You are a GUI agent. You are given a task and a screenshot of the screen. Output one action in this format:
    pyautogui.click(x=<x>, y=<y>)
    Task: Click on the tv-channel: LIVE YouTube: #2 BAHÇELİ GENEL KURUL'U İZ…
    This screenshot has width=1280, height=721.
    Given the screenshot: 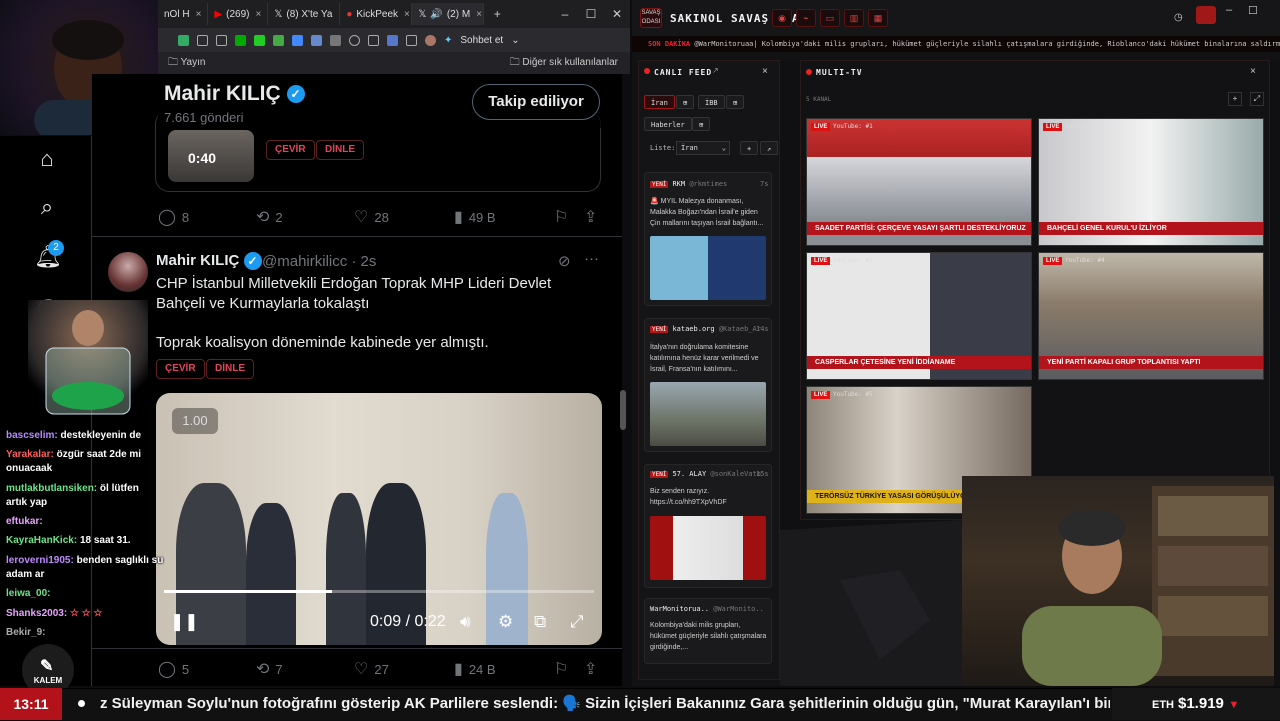 What is the action you would take?
    pyautogui.click(x=1151, y=182)
    